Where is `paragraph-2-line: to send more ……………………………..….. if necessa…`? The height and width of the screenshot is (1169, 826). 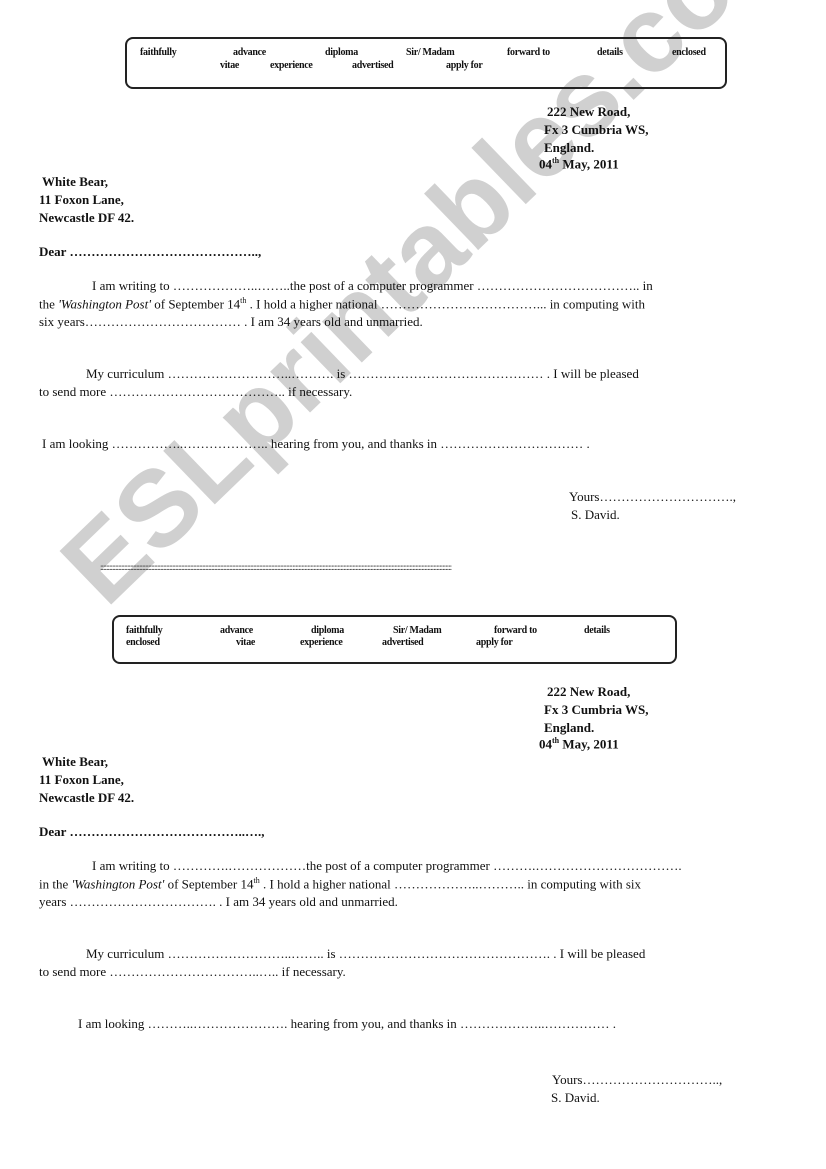 paragraph-2-line: to send more ……………………………..….. if necessa… is located at coordinates (192, 971).